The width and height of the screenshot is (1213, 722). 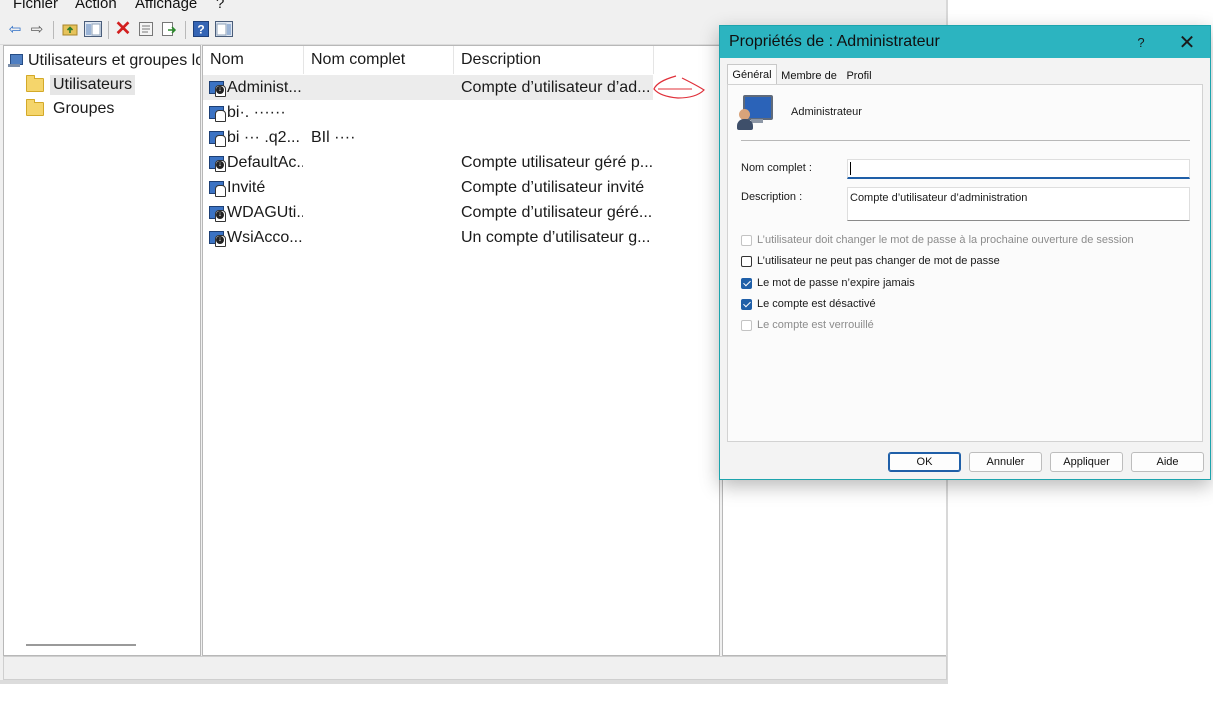 I want to click on user-name: Invité, so click(x=246, y=187).